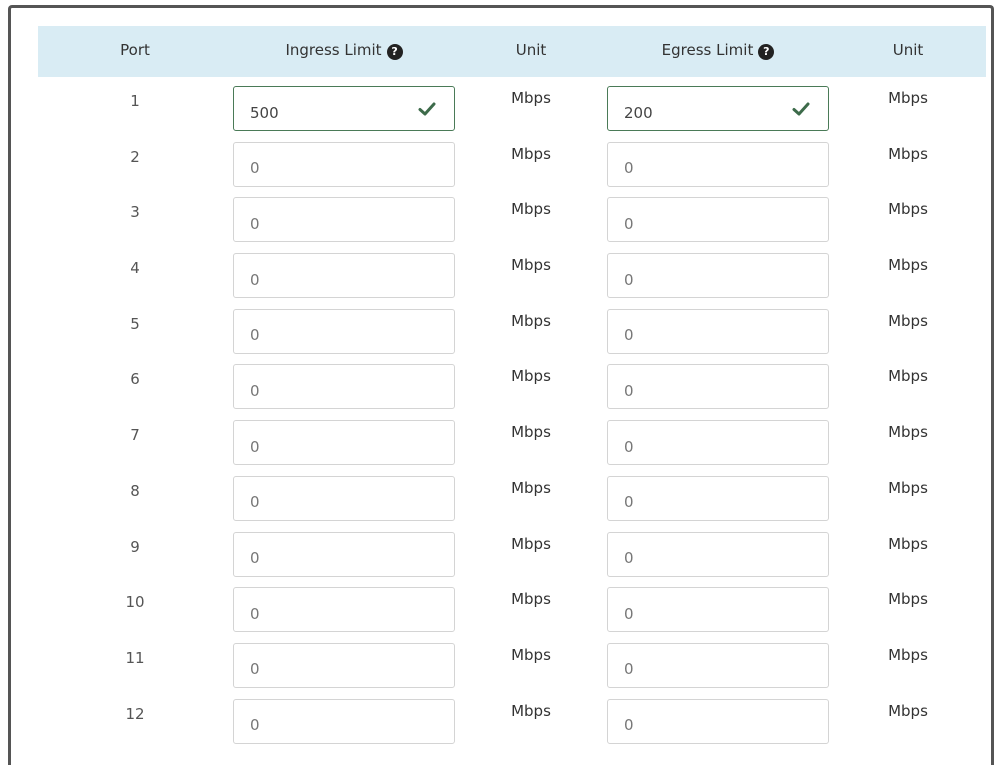  What do you see at coordinates (135, 657) in the screenshot?
I see `port-number: 11` at bounding box center [135, 657].